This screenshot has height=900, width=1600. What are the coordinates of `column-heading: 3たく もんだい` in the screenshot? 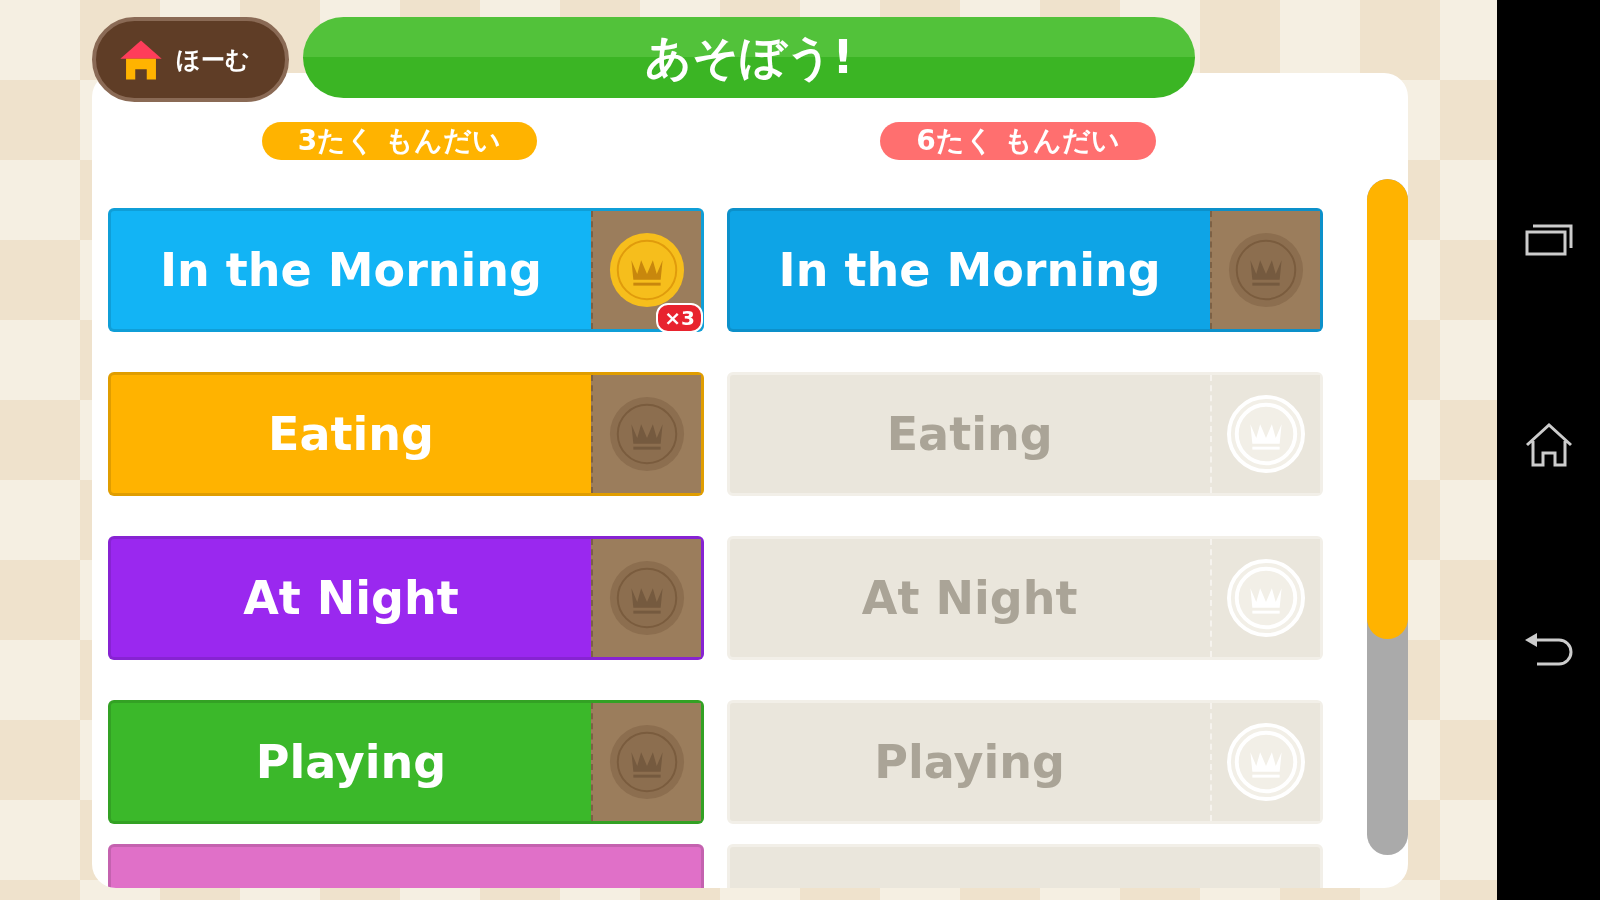 It's located at (399, 141).